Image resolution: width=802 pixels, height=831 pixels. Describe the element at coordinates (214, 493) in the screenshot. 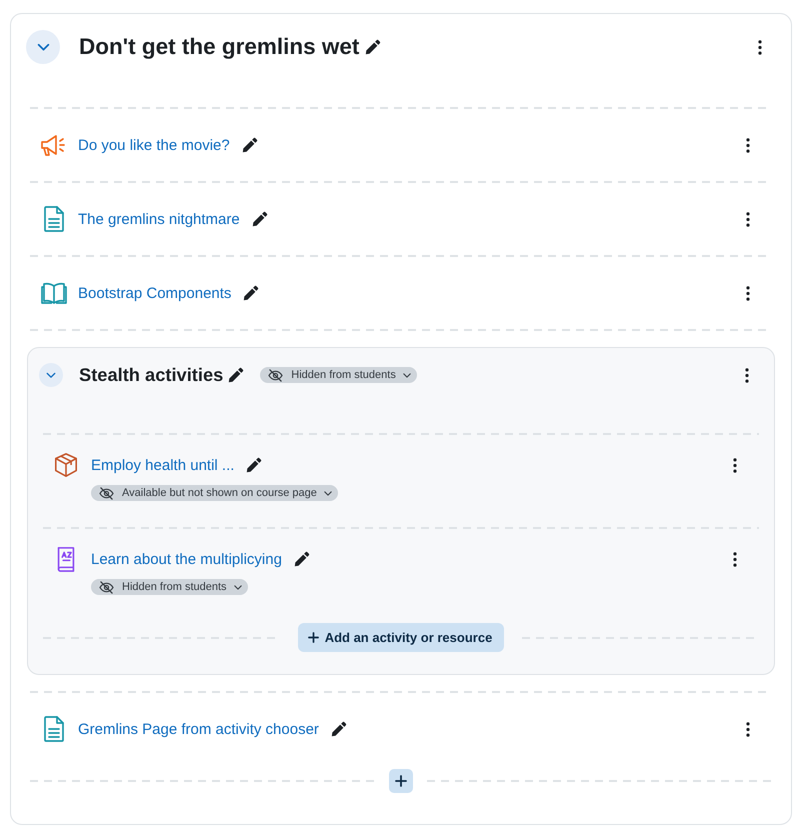

I see `visibility-badge: Available but not shown on course page` at that location.